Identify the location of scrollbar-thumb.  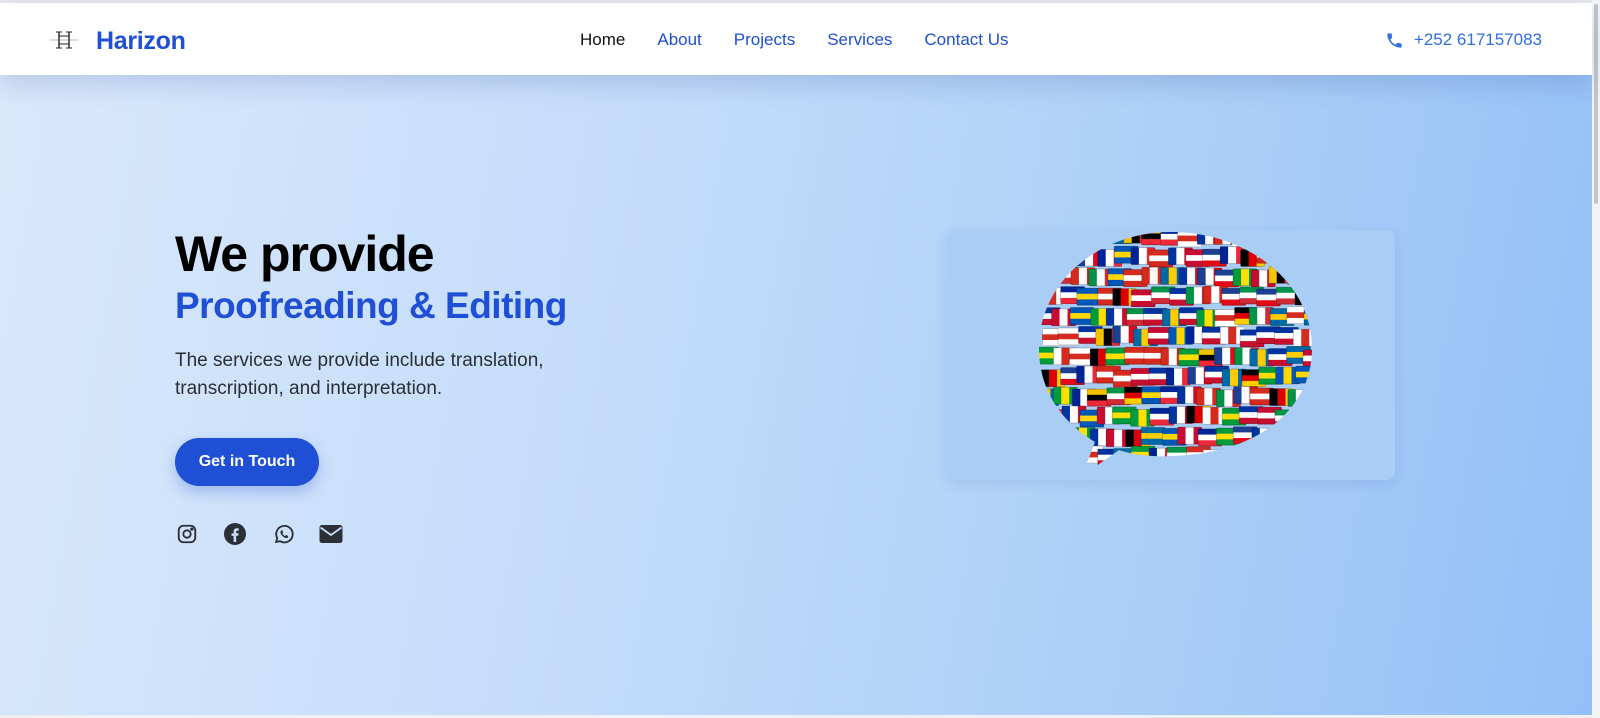
(1596, 104).